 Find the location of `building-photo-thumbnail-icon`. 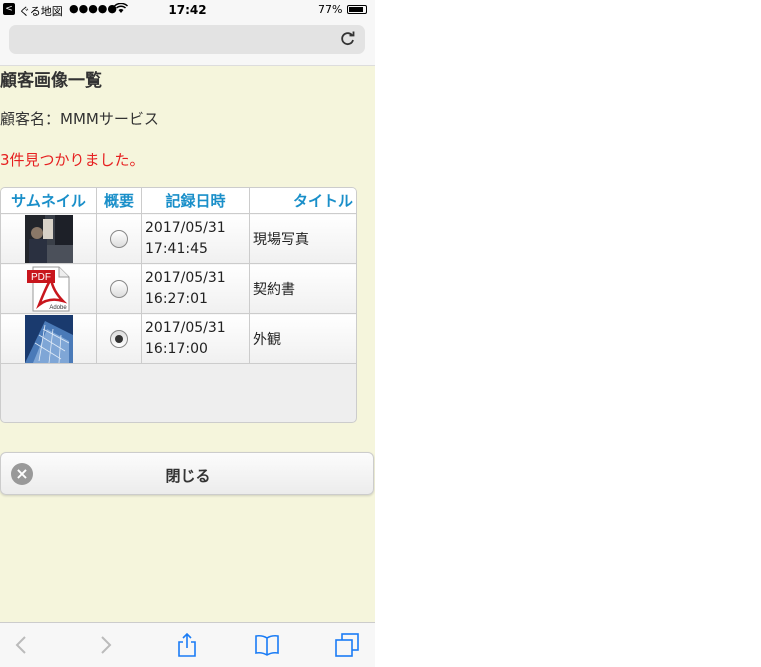

building-photo-thumbnail-icon is located at coordinates (48, 338).